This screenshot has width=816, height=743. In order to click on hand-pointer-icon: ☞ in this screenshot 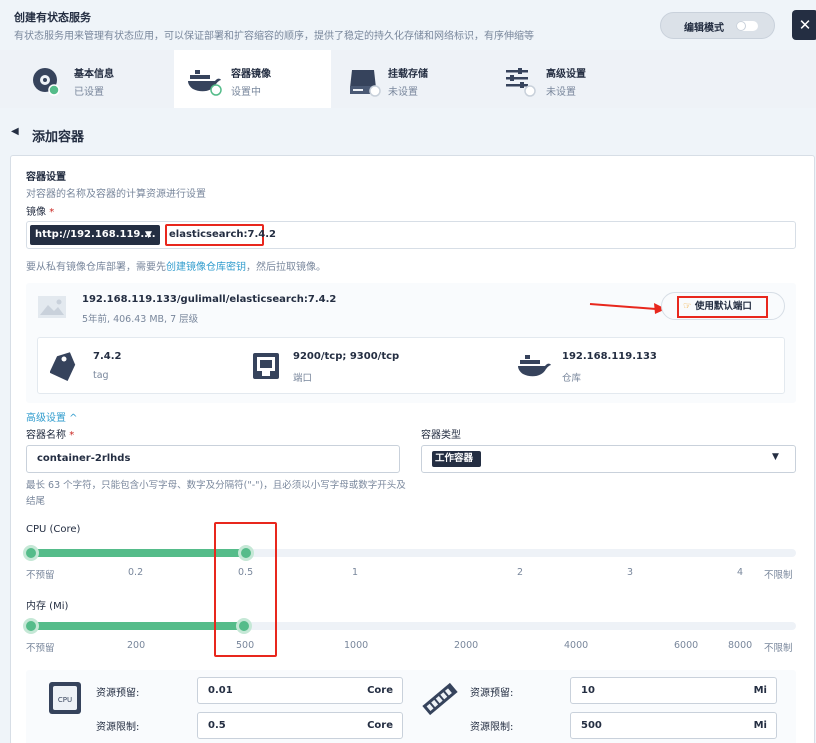, I will do `click(687, 306)`.